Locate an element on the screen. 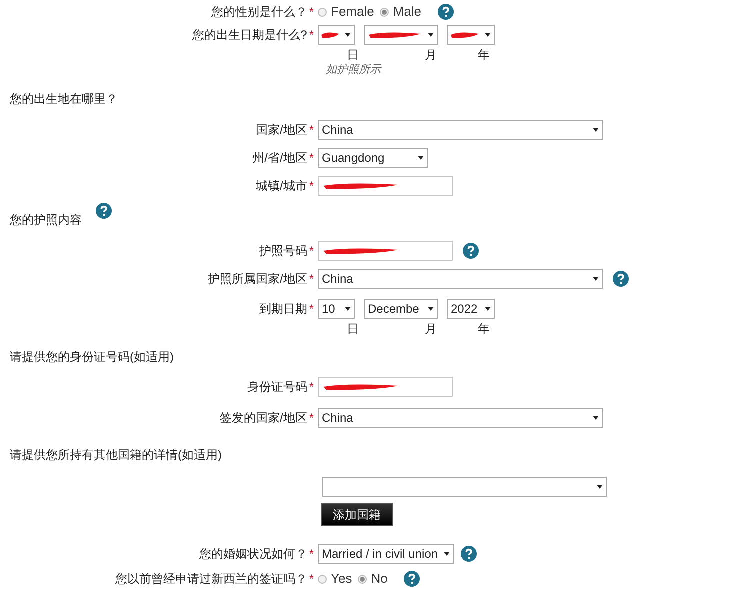 The width and height of the screenshot is (736, 593). section-heading: 请提供您所持有其他国籍的详情(如适用) is located at coordinates (116, 455).